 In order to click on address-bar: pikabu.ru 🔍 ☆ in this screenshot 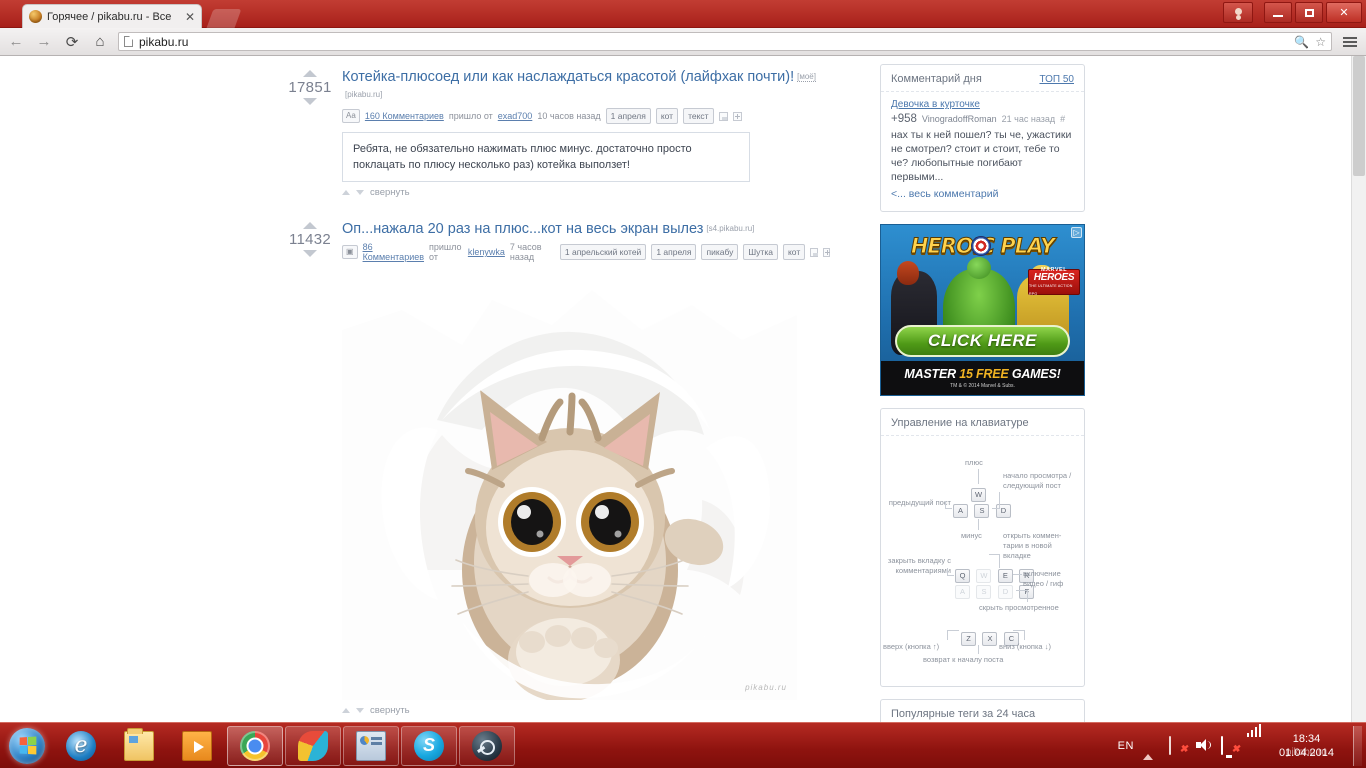, I will do `click(725, 41)`.